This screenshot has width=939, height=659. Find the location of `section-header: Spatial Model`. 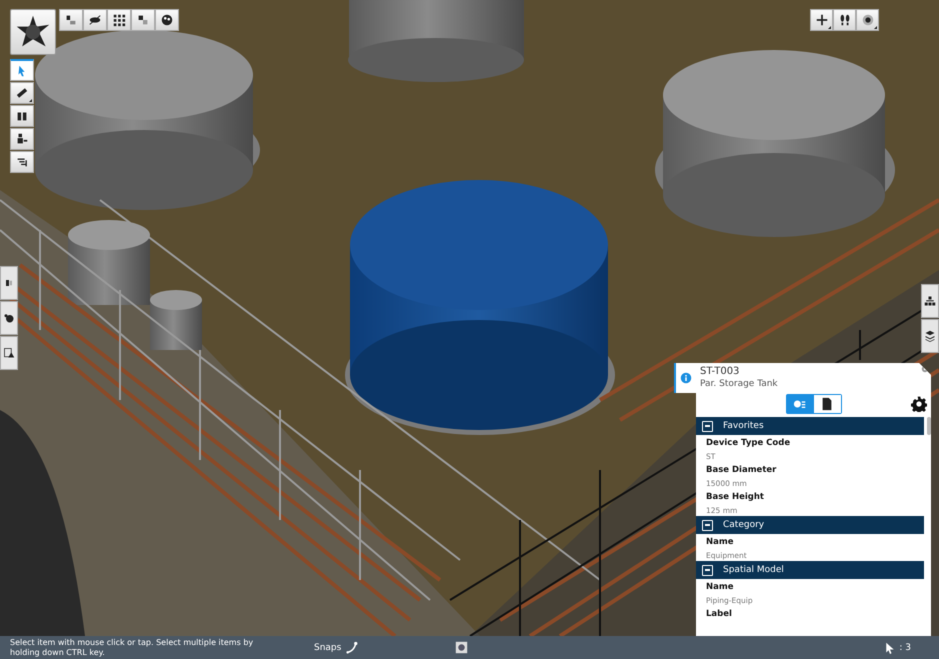

section-header: Spatial Model is located at coordinates (810, 570).